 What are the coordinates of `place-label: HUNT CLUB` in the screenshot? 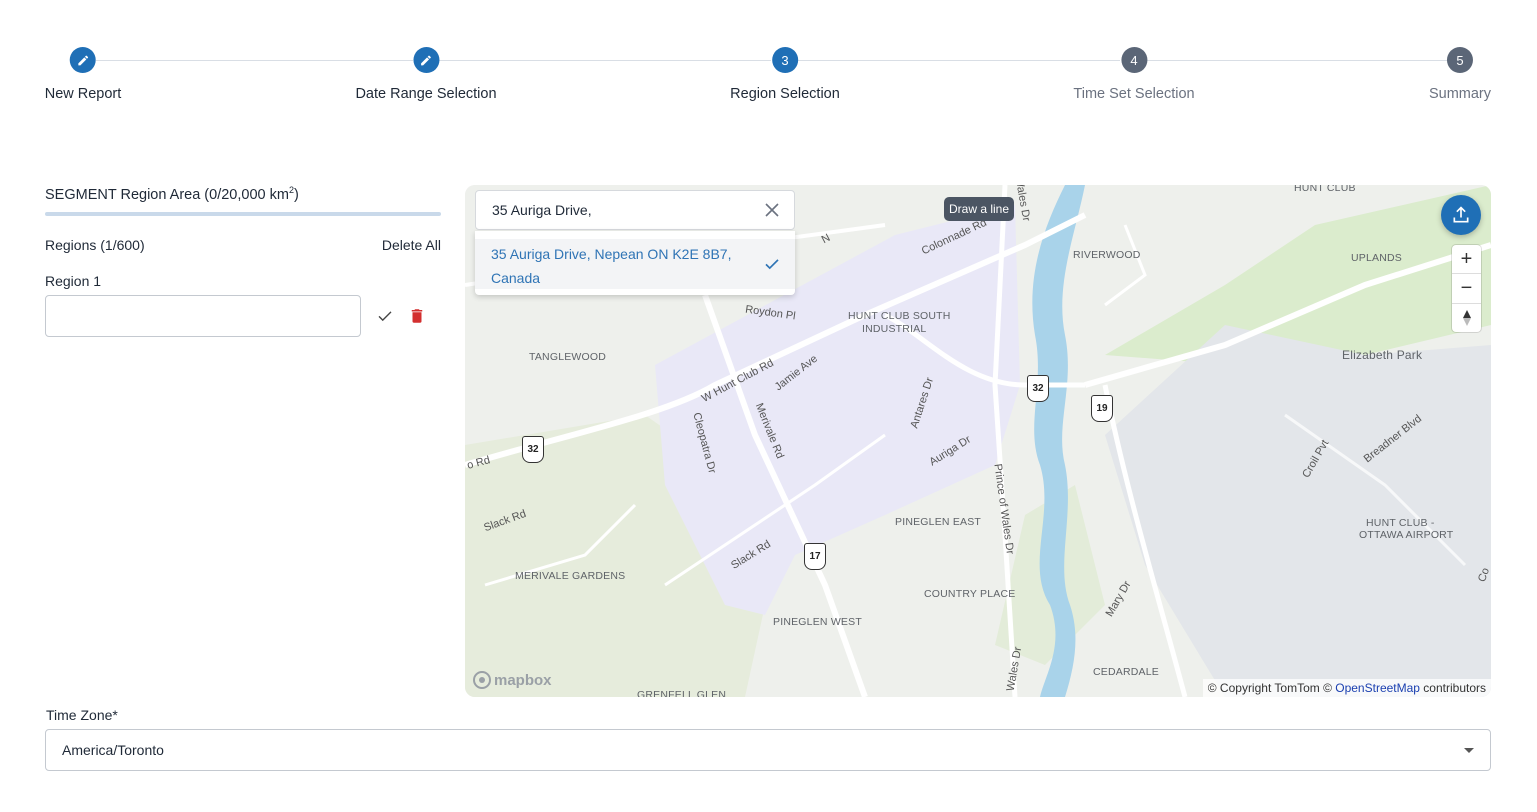 It's located at (1325, 189).